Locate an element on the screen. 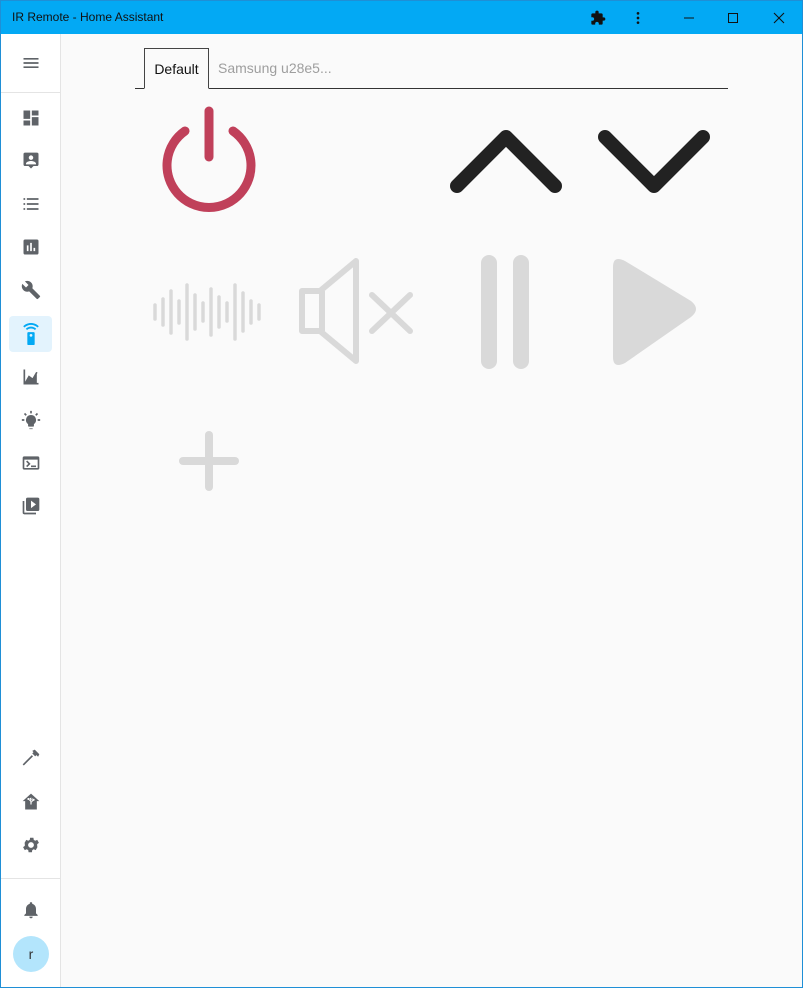  play-icon is located at coordinates (654, 312).